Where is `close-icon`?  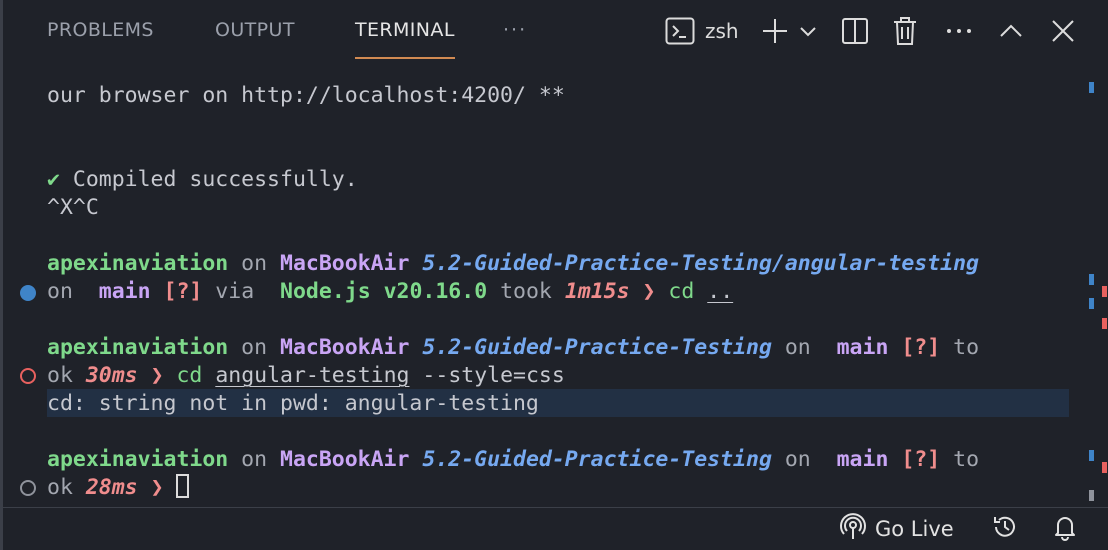
close-icon is located at coordinates (1063, 31).